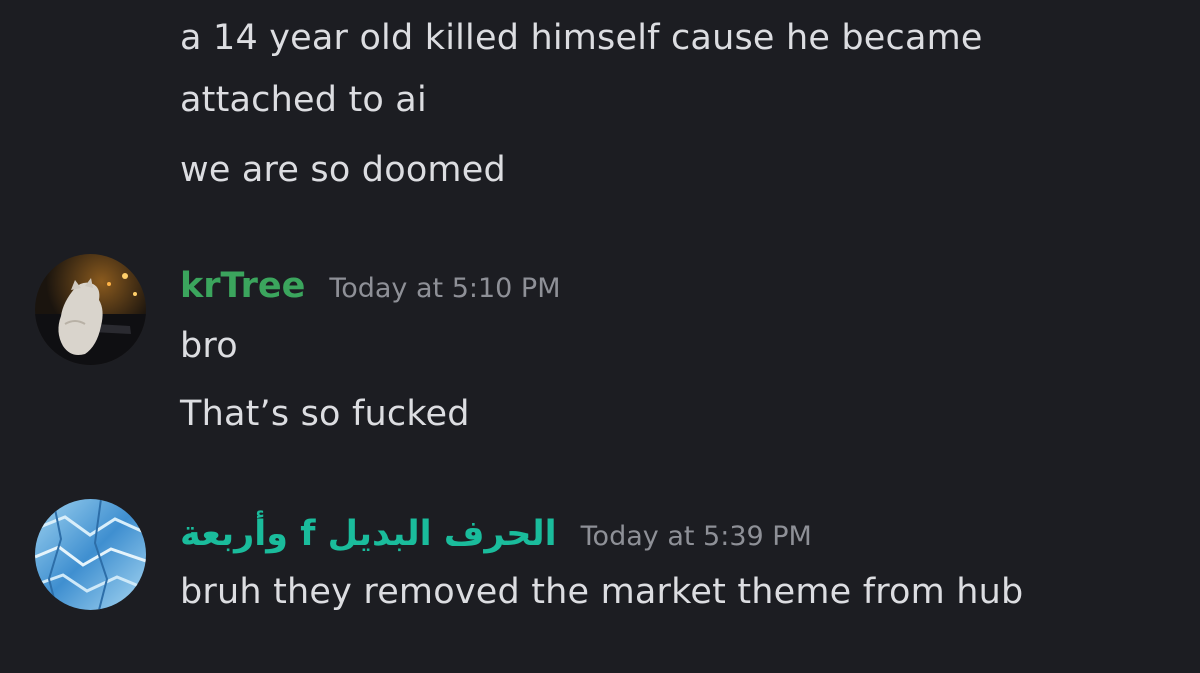 The width and height of the screenshot is (1200, 673). I want to click on avatar-arabic-user, so click(90, 554).